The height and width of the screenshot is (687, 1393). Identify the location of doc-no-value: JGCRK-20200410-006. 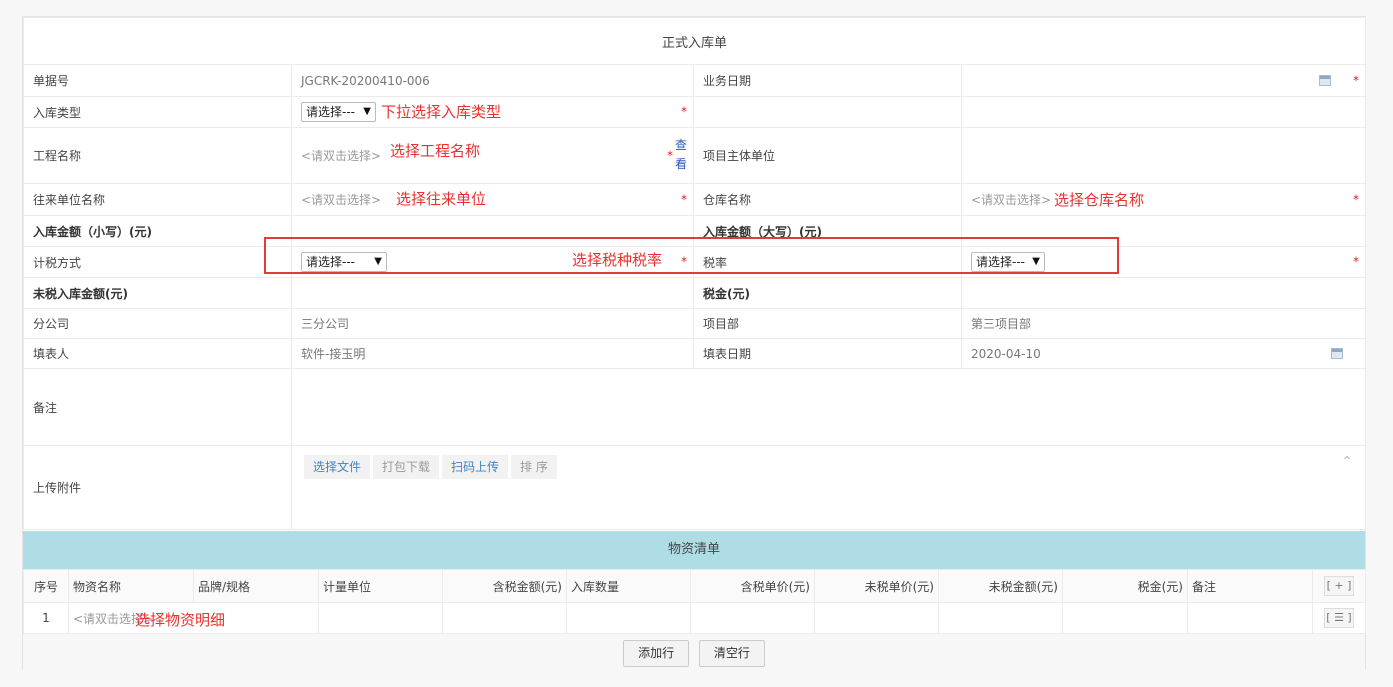
(492, 80).